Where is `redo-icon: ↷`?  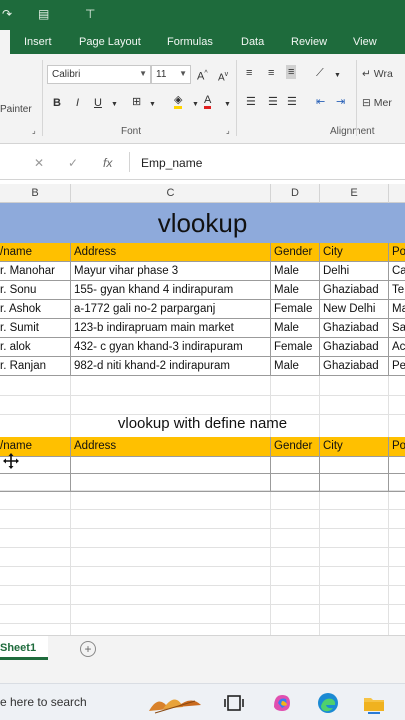
redo-icon: ↷ is located at coordinates (7, 14).